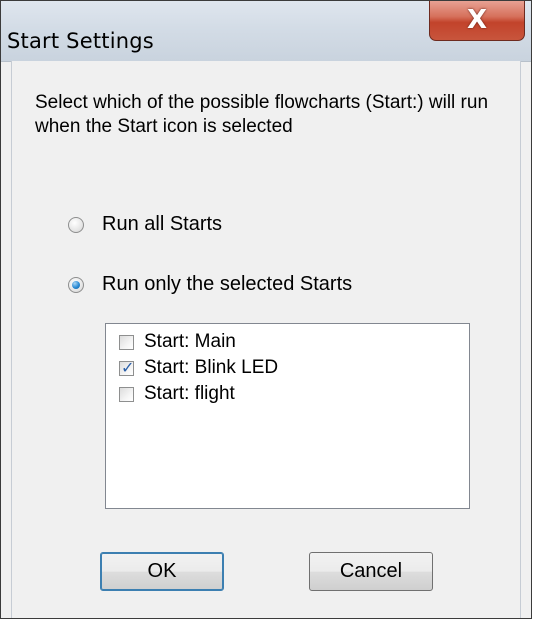 This screenshot has height=621, width=534. Describe the element at coordinates (126, 394) in the screenshot. I see `start-flight-checkbox` at that location.